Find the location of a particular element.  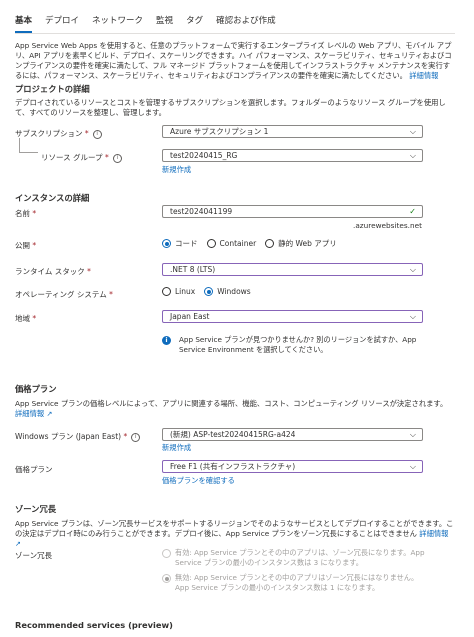

tab-review-create: 確認および作成 is located at coordinates (246, 23).